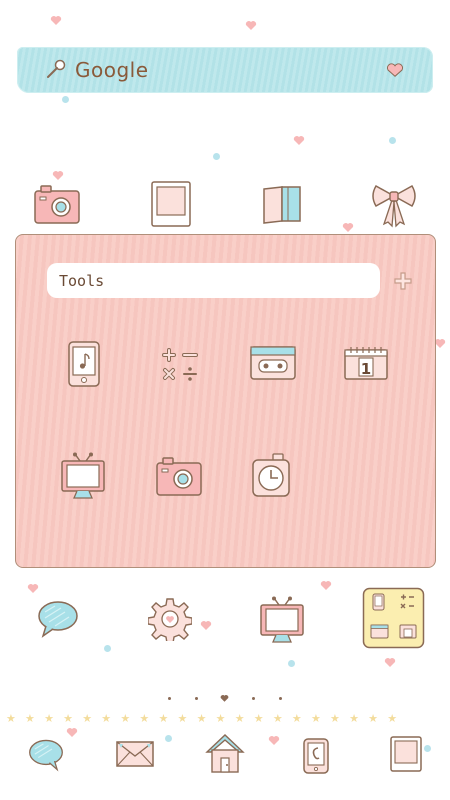 This screenshot has height=800, width=450. Describe the element at coordinates (282, 205) in the screenshot. I see `book-icon` at that location.